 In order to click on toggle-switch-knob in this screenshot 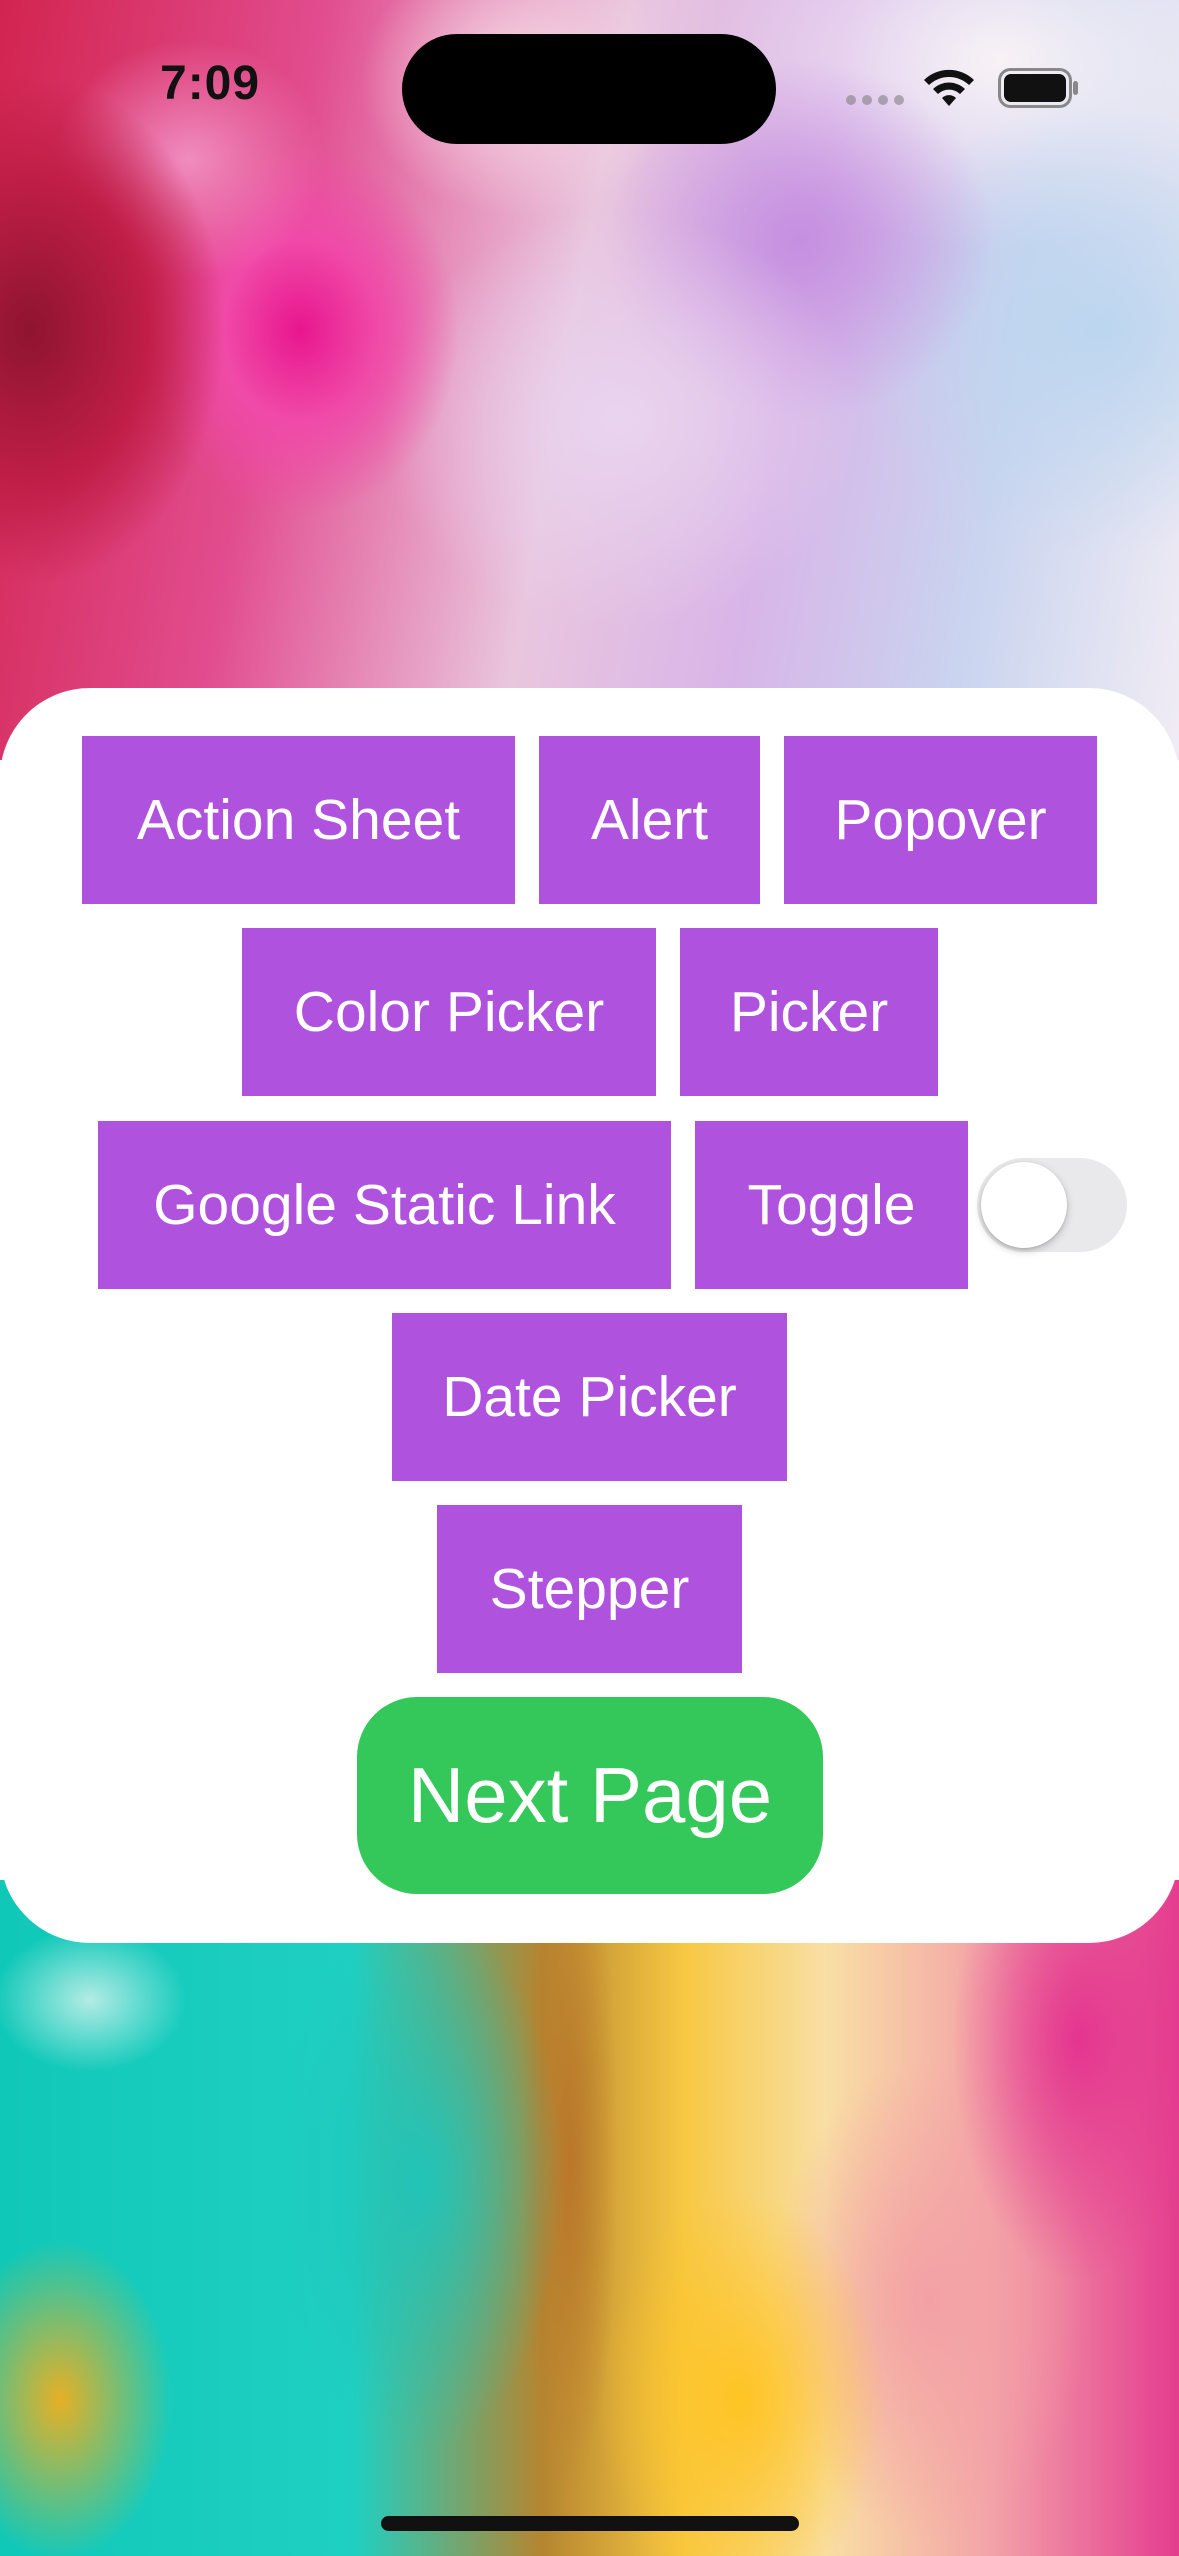, I will do `click(1024, 1205)`.